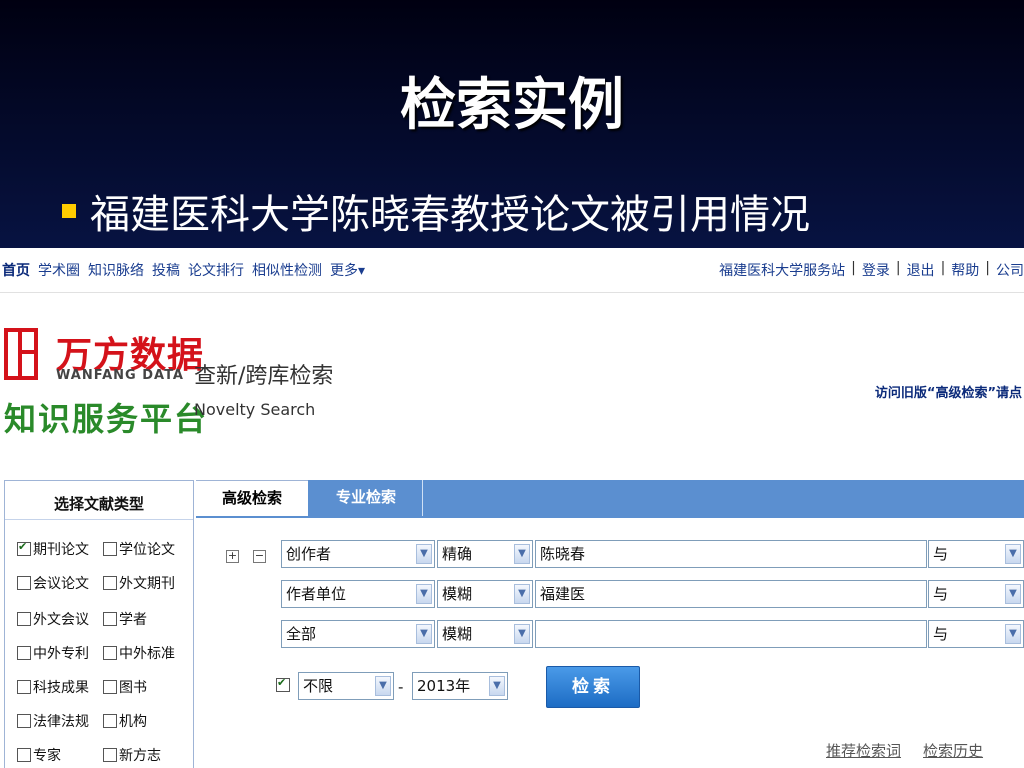 The width and height of the screenshot is (1024, 768). What do you see at coordinates (976, 634) in the screenshot?
I see `logic-select-3: 与 ▼` at bounding box center [976, 634].